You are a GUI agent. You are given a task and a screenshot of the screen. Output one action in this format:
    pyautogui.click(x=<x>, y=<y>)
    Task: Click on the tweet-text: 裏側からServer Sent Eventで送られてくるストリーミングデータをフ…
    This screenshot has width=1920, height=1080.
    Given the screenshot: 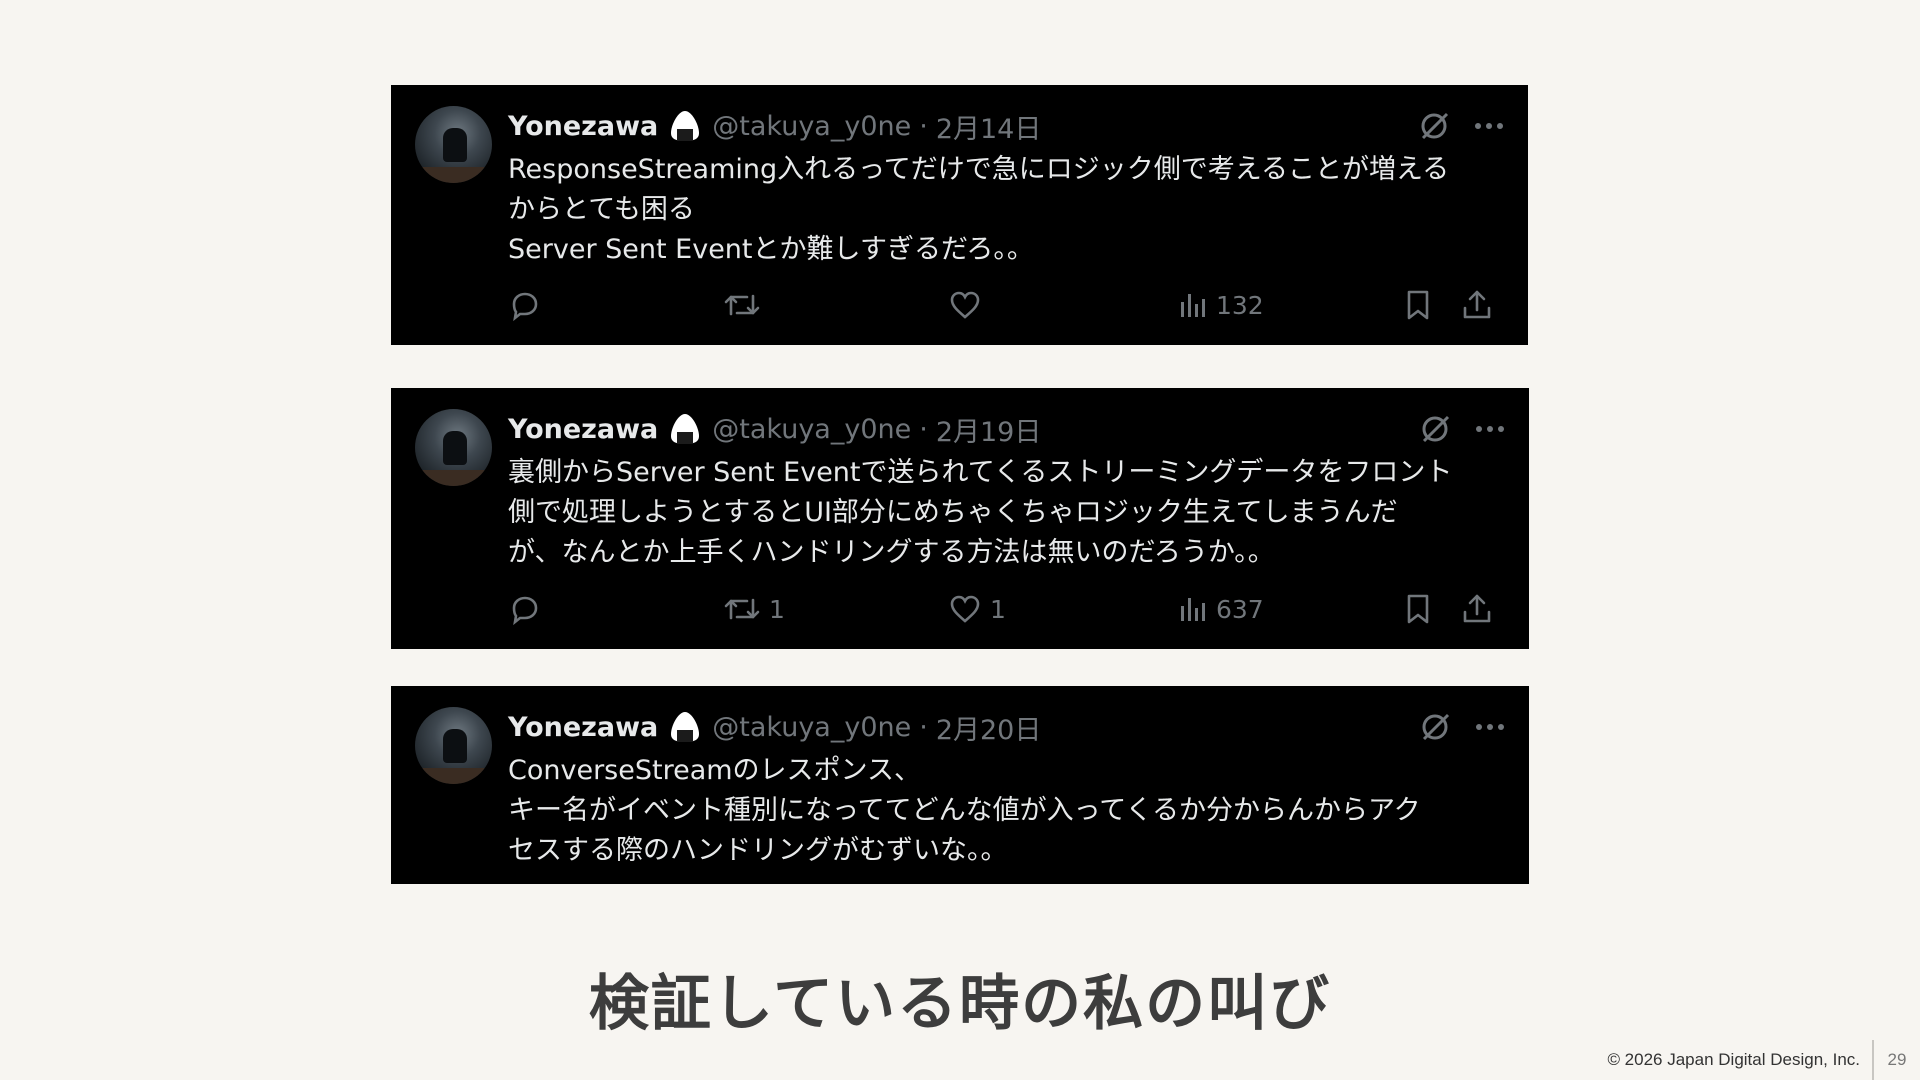 What is the action you would take?
    pyautogui.click(x=1003, y=513)
    